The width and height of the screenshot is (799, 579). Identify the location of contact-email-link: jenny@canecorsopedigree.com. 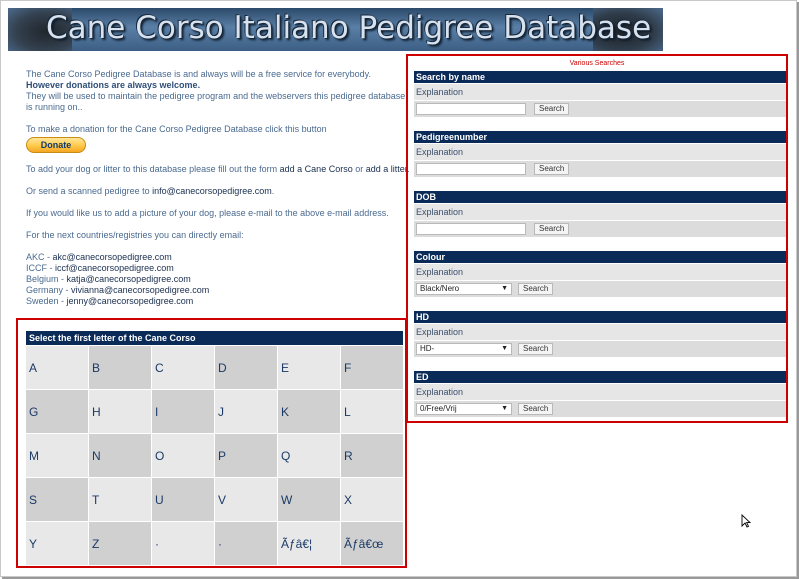
(130, 301).